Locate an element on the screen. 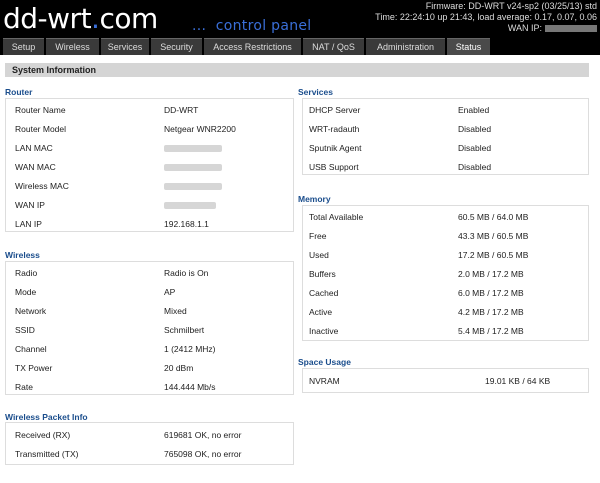 Image resolution: width=600 pixels, height=483 pixels. router-section-title: Router is located at coordinates (19, 92).